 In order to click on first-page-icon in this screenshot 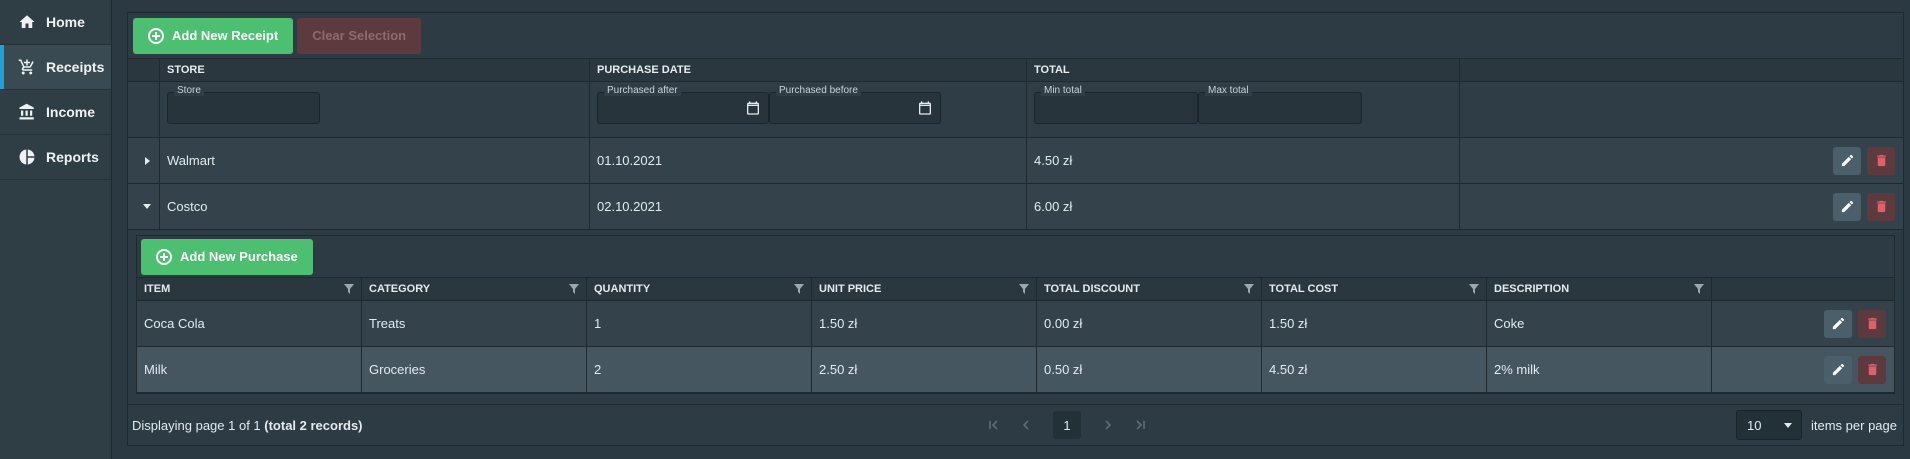, I will do `click(993, 425)`.